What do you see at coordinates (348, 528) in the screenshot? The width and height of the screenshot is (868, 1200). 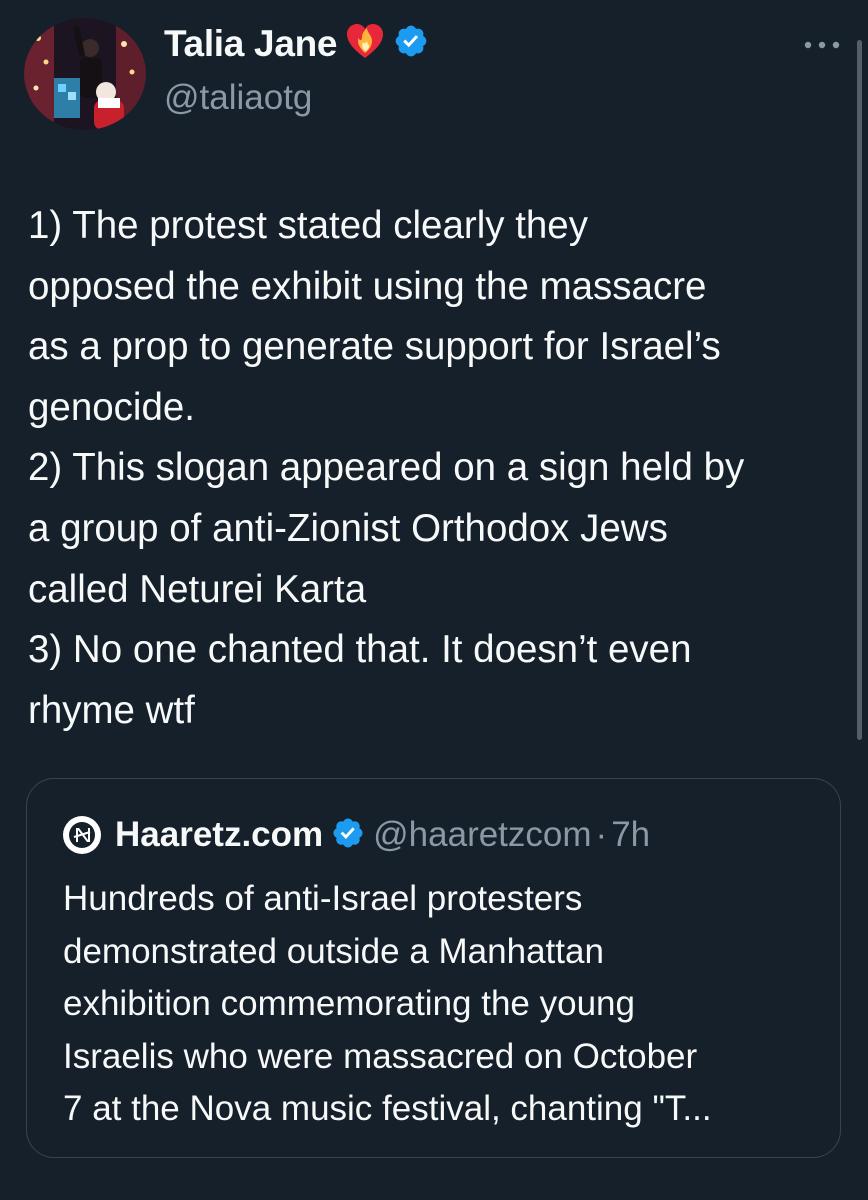 I see `tweet-text-line: a group of anti-Zionist Orthodox Jews` at bounding box center [348, 528].